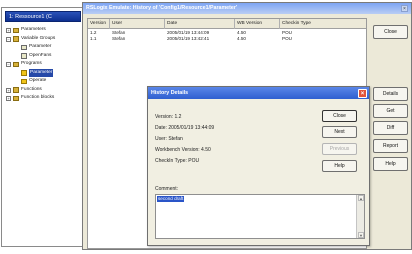  I want to click on tree-item-program-parameter: Parameter, so click(45, 72).